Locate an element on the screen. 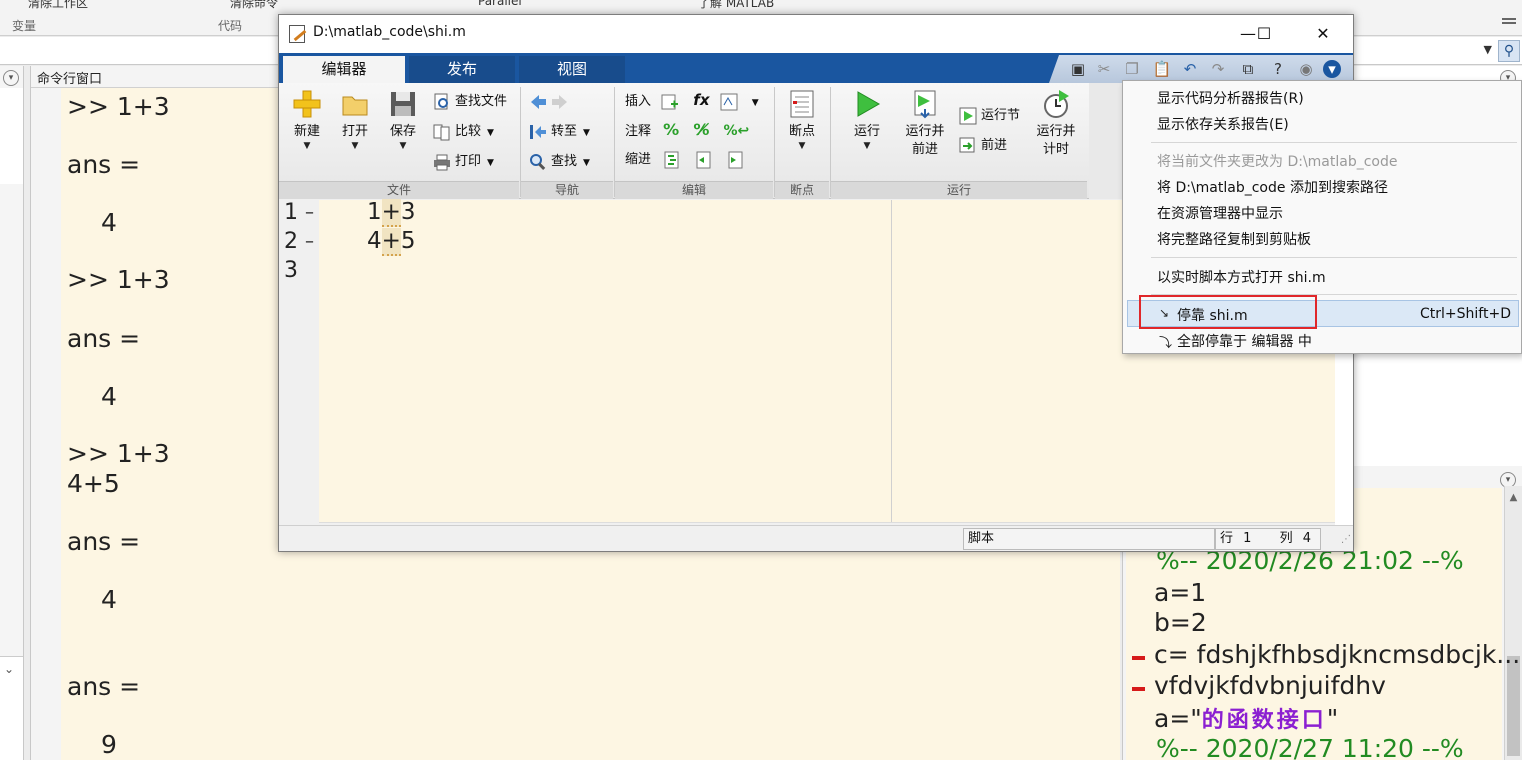 The image size is (1522, 760). learn-matlab-button: 了解 MATLAB is located at coordinates (736, 5).